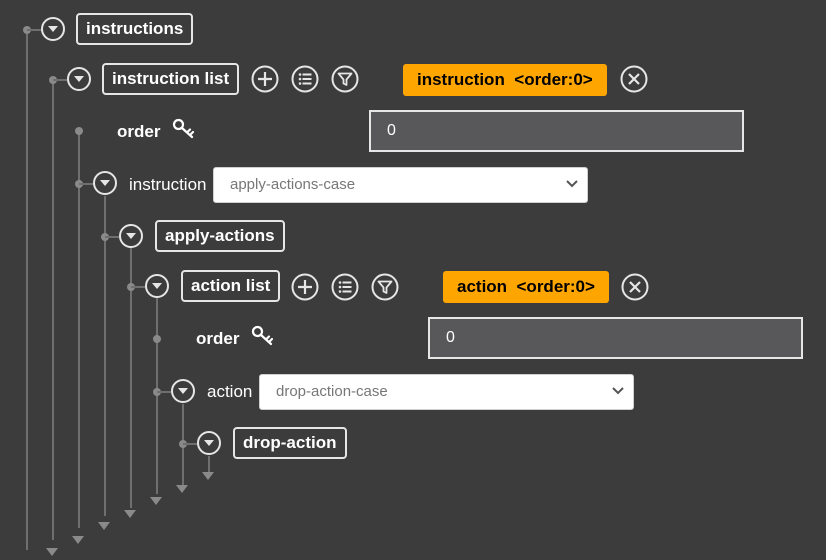 This screenshot has width=826, height=560. What do you see at coordinates (332, 391) in the screenshot?
I see `action-select-value: drop-action-case` at bounding box center [332, 391].